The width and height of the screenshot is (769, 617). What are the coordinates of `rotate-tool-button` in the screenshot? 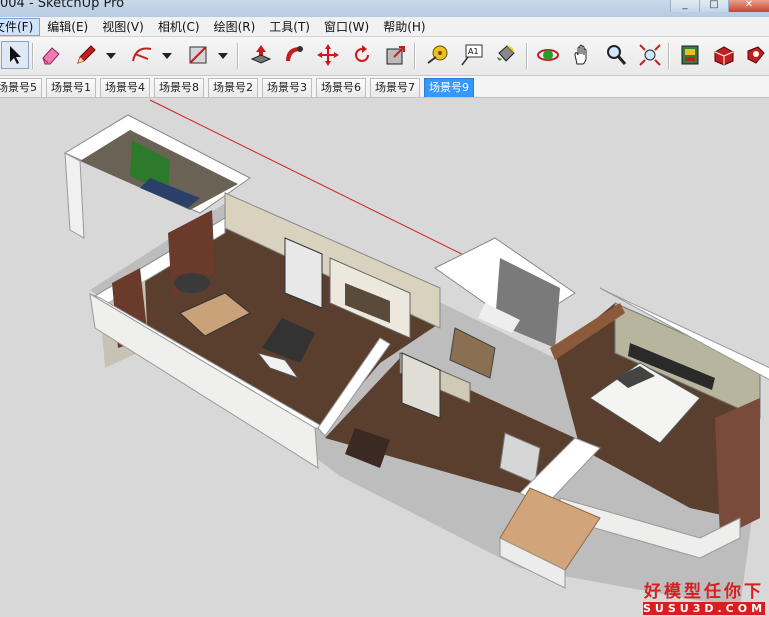 It's located at (362, 55).